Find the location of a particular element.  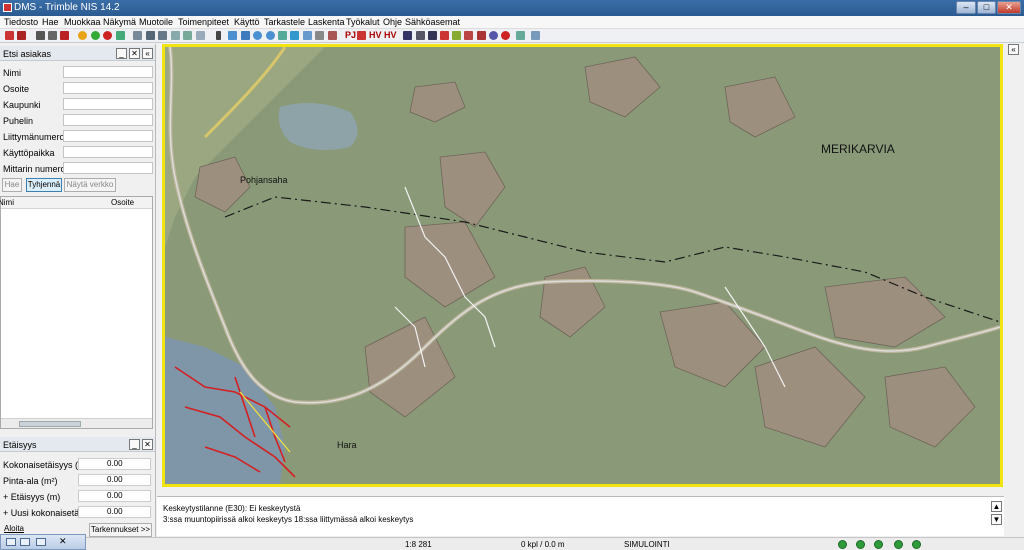

panel-collapse-button: « is located at coordinates (147, 53).